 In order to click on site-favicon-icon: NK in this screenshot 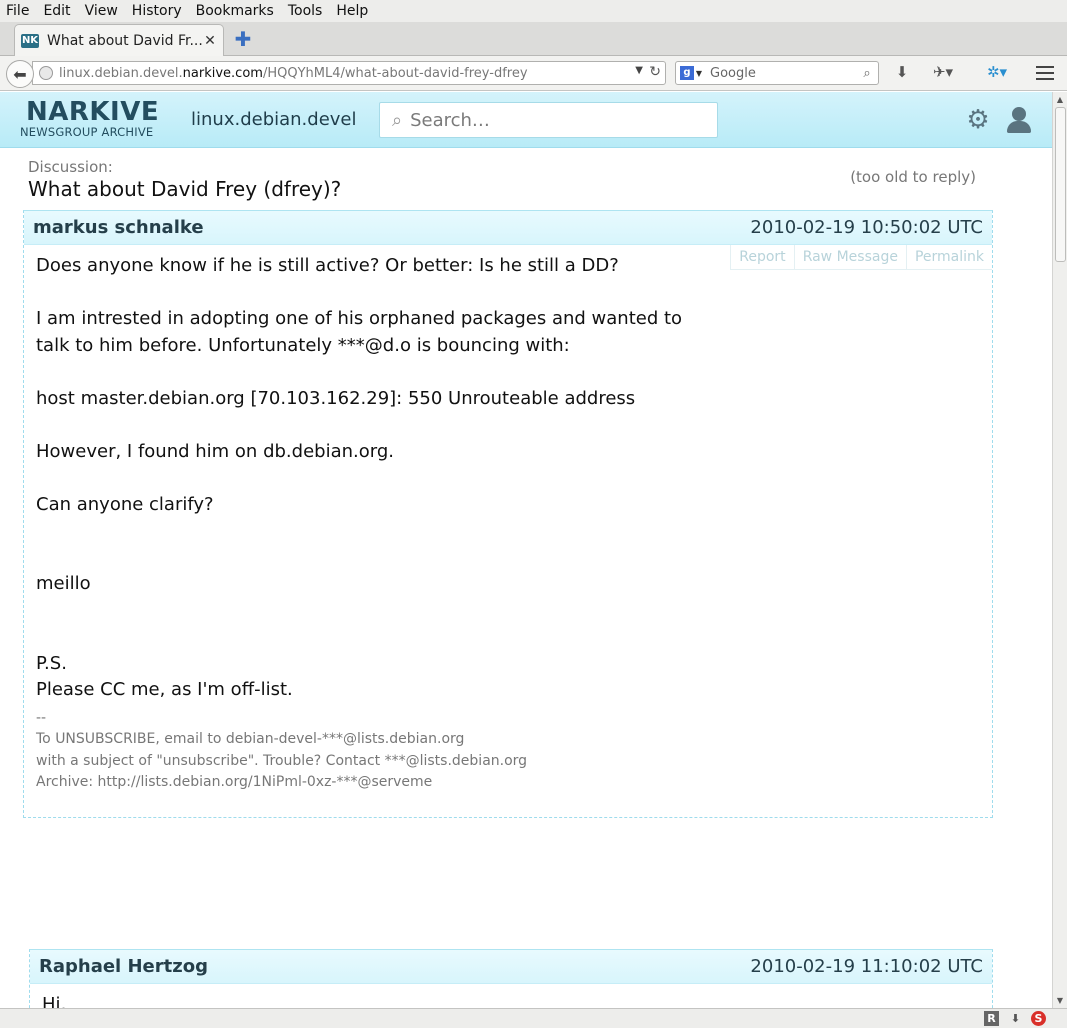, I will do `click(30, 40)`.